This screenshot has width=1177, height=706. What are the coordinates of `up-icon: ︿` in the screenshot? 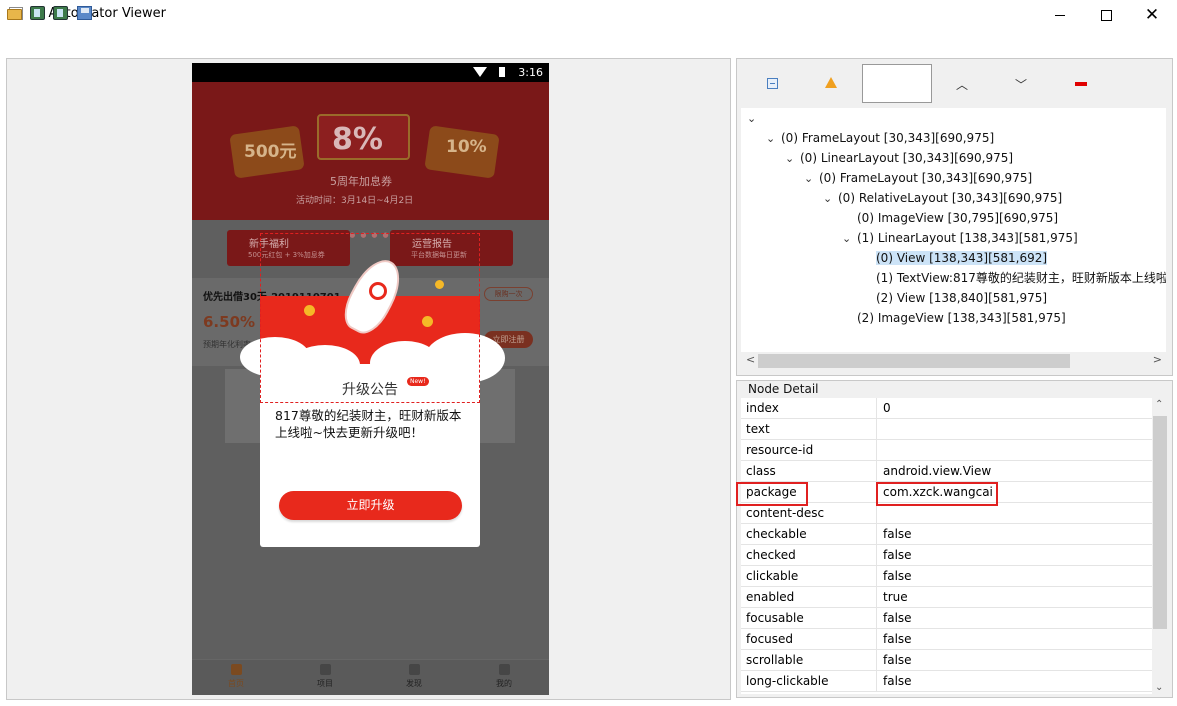 It's located at (962, 84).